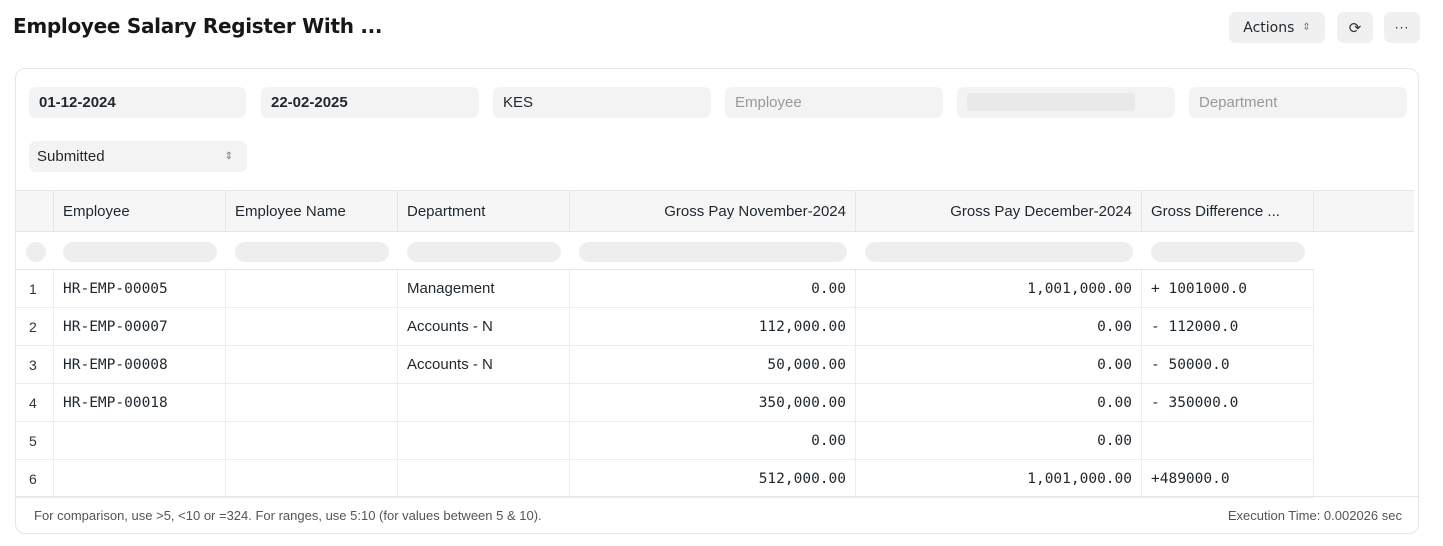 The image size is (1443, 546). Describe the element at coordinates (1228, 252) in the screenshot. I see `column-filter-gross-difference` at that location.